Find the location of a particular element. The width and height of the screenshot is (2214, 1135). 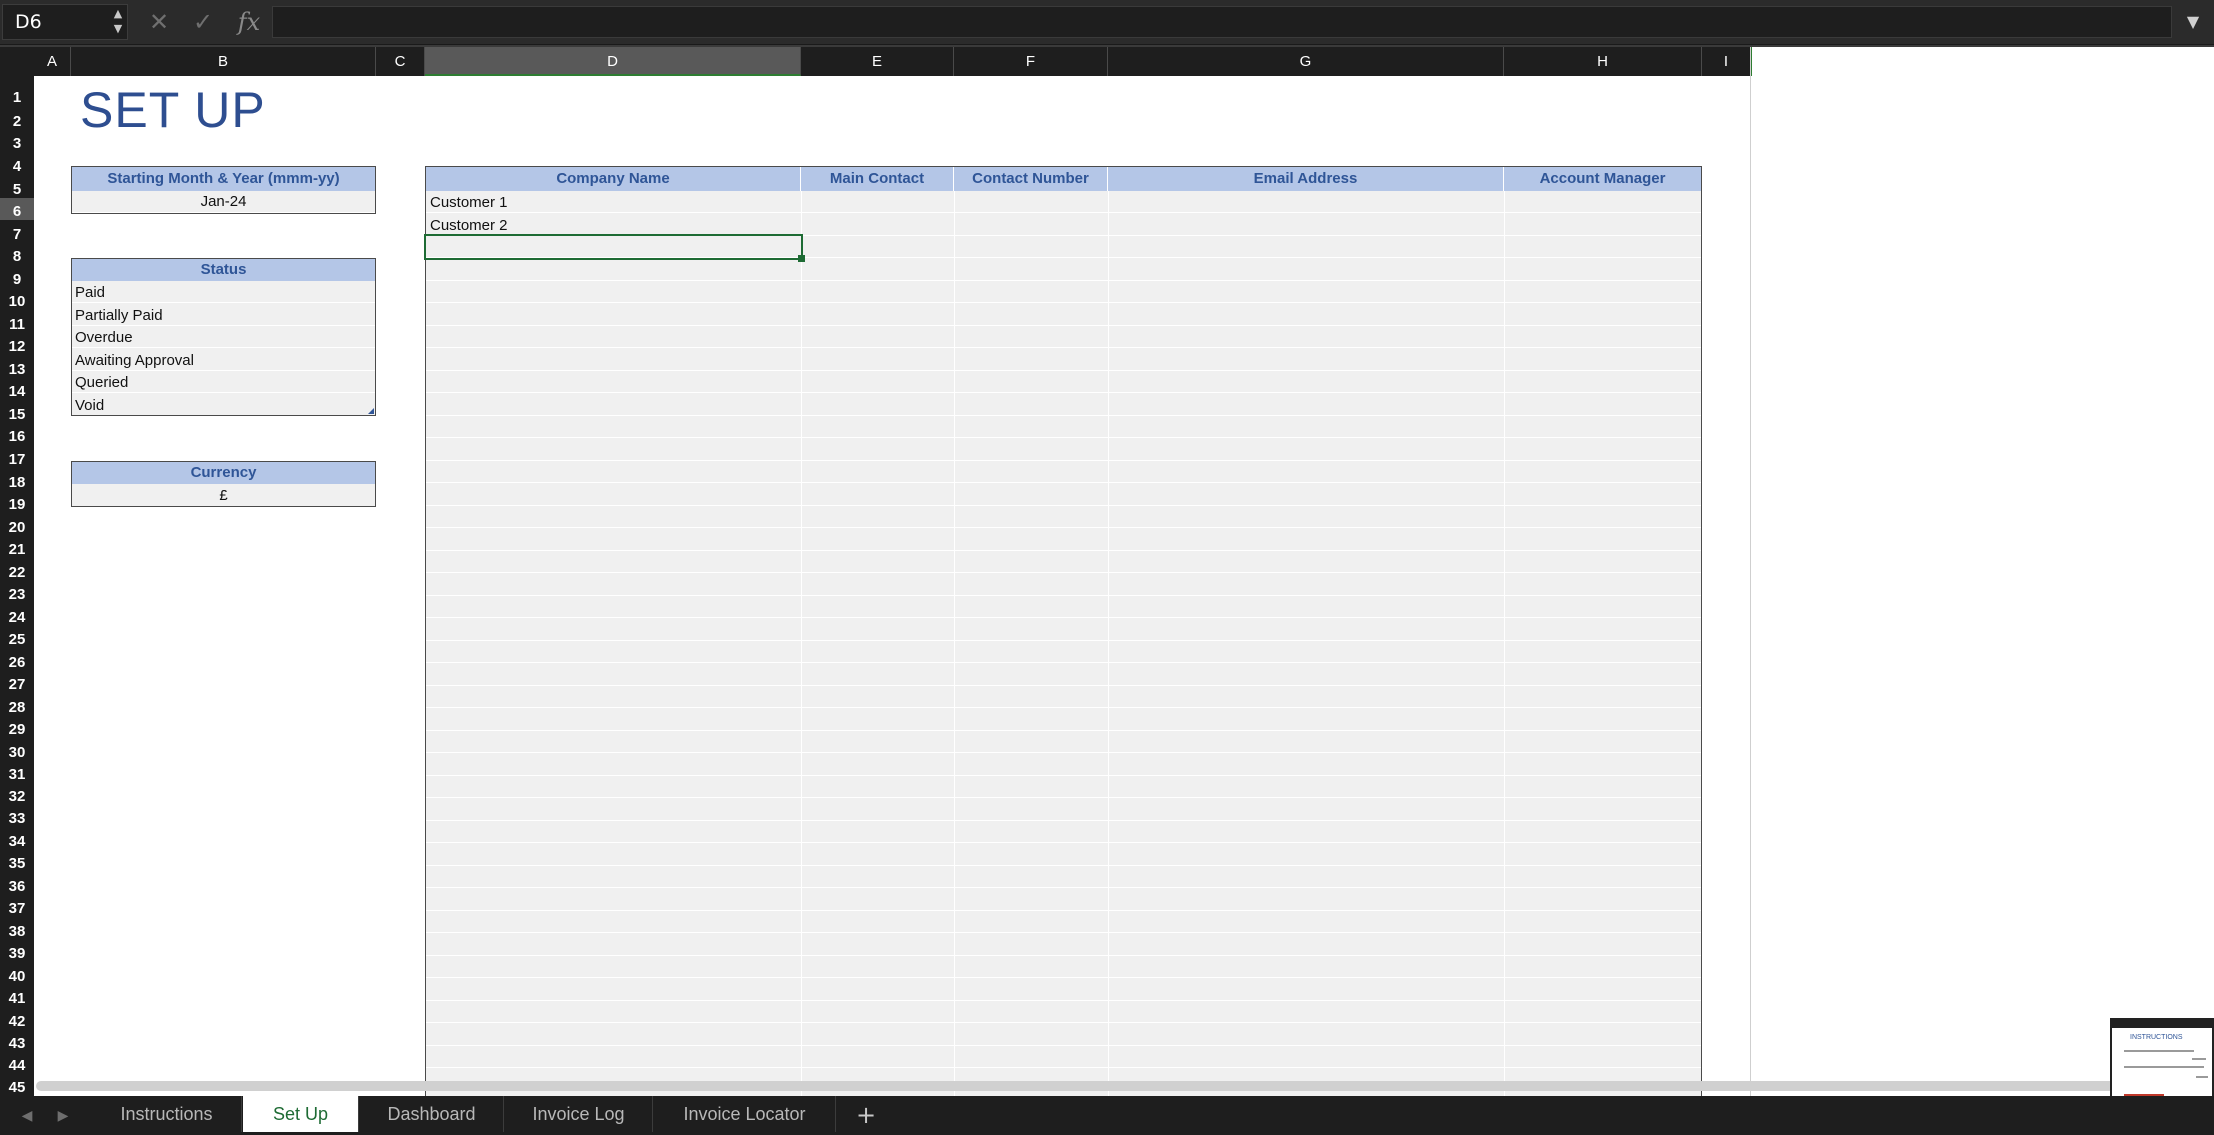

tab-set-up: Set Up is located at coordinates (301, 1114).